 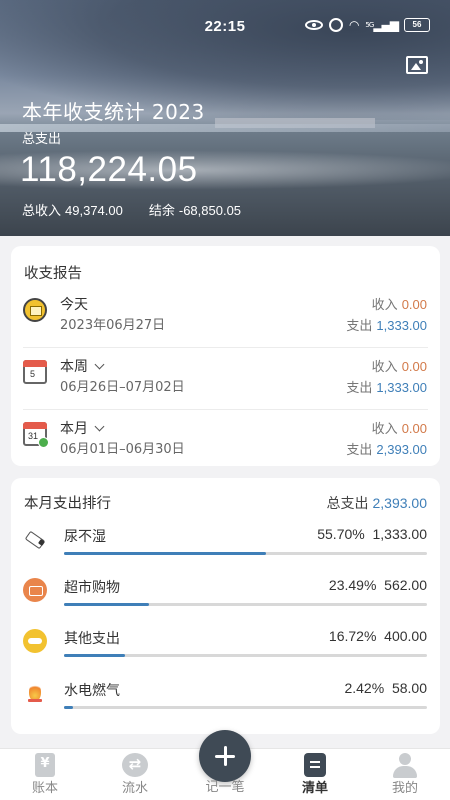 I want to click on ranking-item-value: 16.72% 400.00, so click(x=378, y=636).